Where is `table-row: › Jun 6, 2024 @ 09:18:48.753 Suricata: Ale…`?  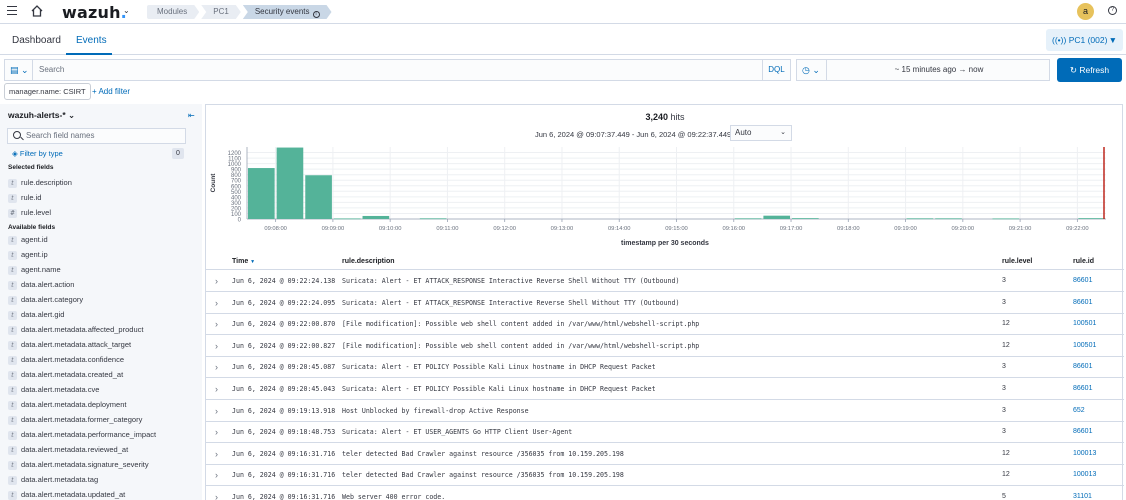
table-row: › Jun 6, 2024 @ 09:18:48.753 Suricata: Ale… is located at coordinates (665, 432).